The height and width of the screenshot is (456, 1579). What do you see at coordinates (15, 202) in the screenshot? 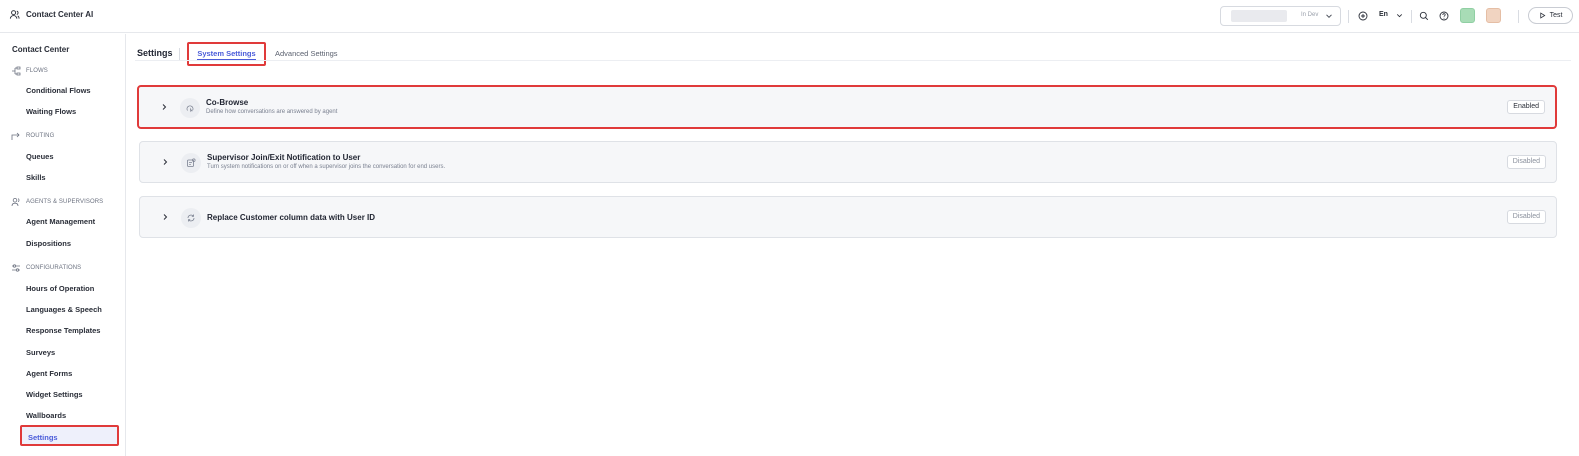
I see `agents-icon` at bounding box center [15, 202].